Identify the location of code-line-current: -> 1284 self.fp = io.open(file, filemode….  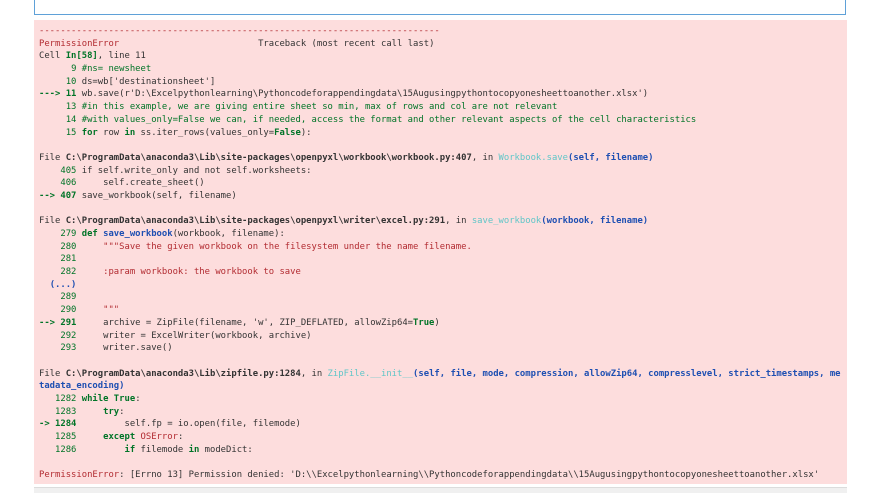
(170, 424).